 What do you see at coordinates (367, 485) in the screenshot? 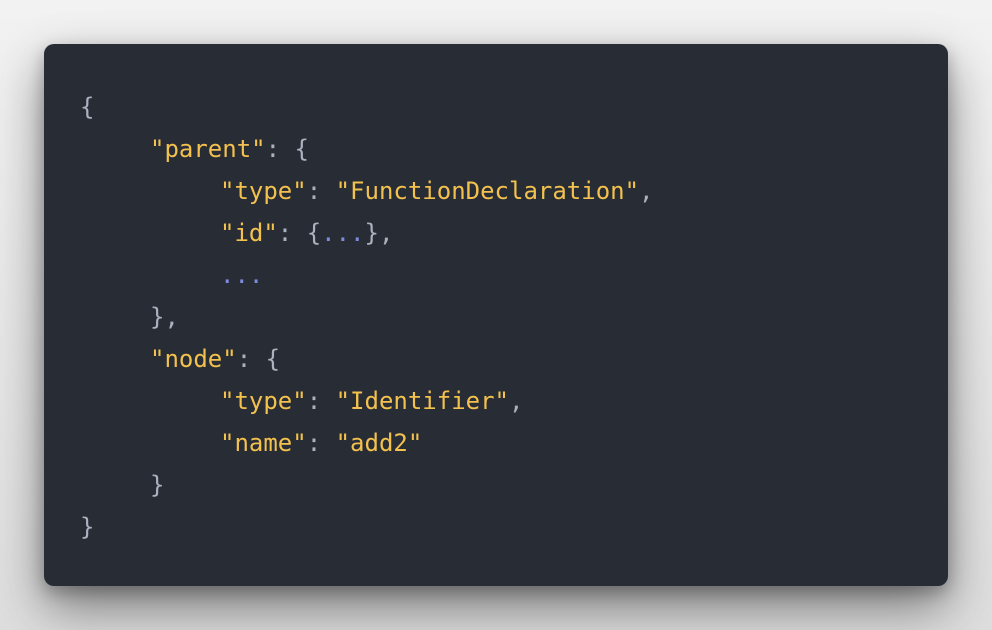
I see `code-line-10: }` at bounding box center [367, 485].